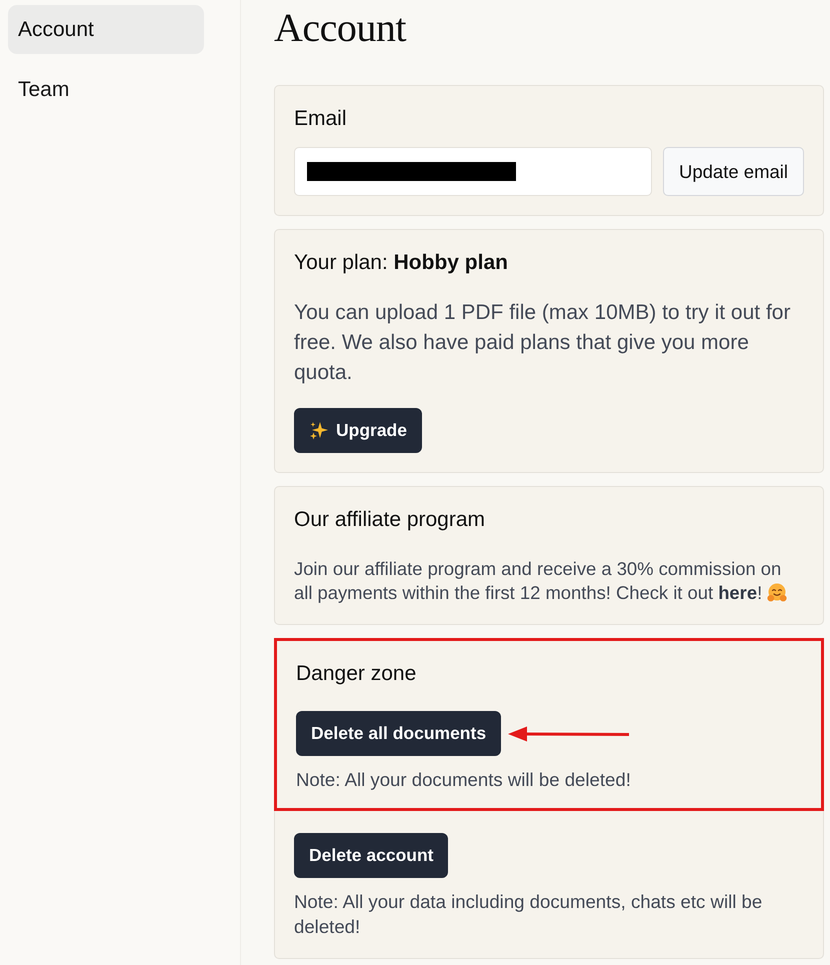  I want to click on sparkles-icon, so click(319, 430).